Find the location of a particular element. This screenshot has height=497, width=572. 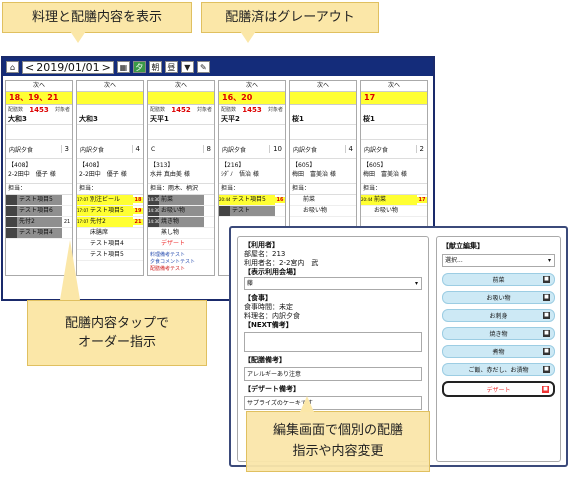

menu-item-label: 煮物 is located at coordinates (498, 352).